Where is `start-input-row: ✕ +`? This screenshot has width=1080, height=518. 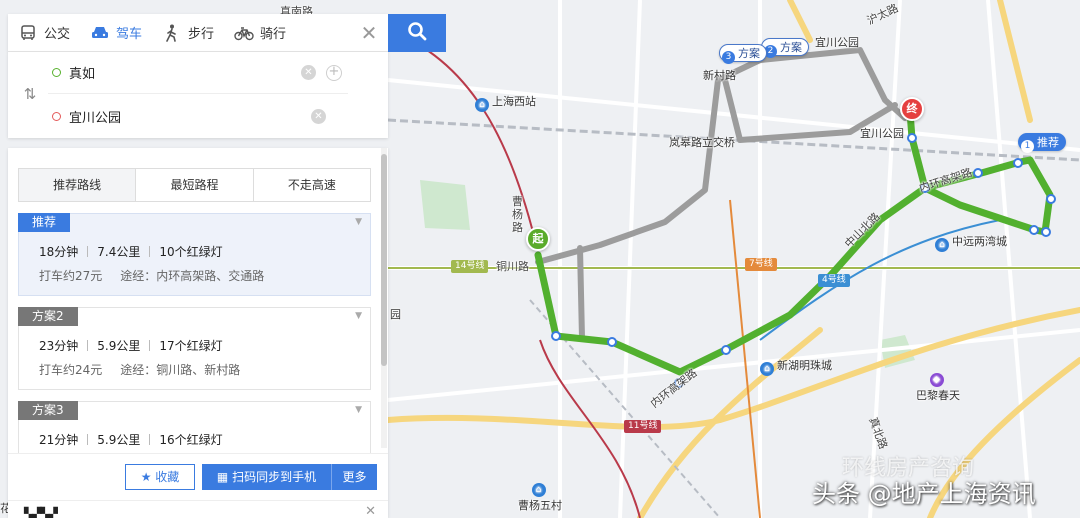 start-input-row: ✕ + is located at coordinates (198, 73).